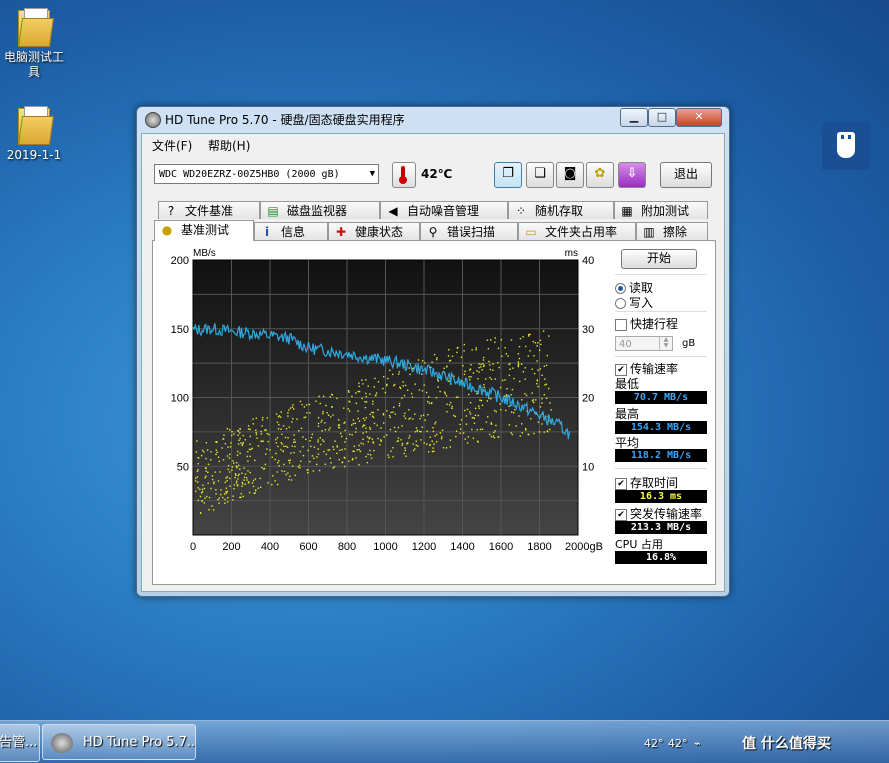  Describe the element at coordinates (634, 117) in the screenshot. I see `minimize-button: ▁` at that location.